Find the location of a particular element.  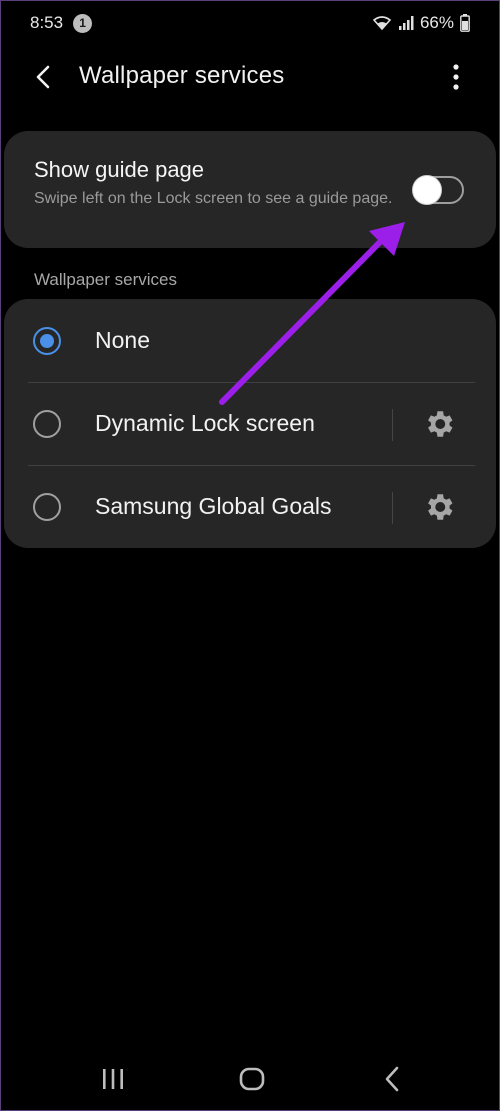

notification-badge: 1 is located at coordinates (83, 23).